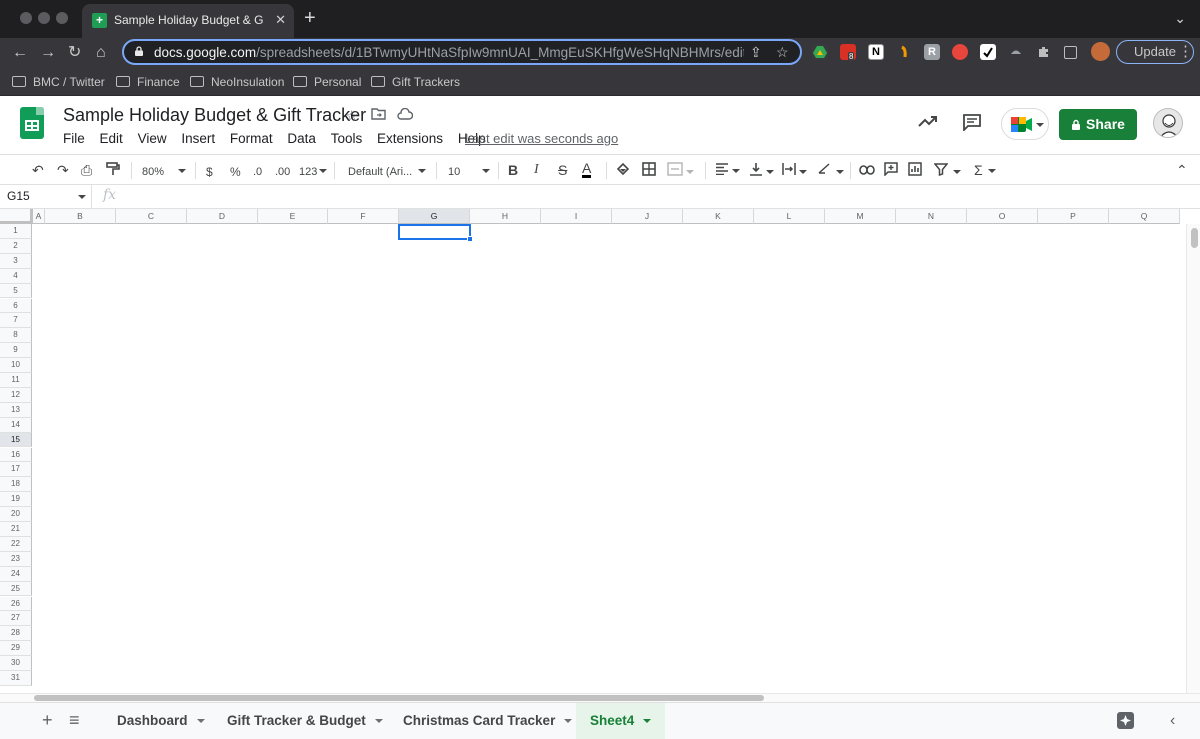 Image resolution: width=1200 pixels, height=739 pixels. What do you see at coordinates (16, 678) in the screenshot?
I see `row-header: 31` at bounding box center [16, 678].